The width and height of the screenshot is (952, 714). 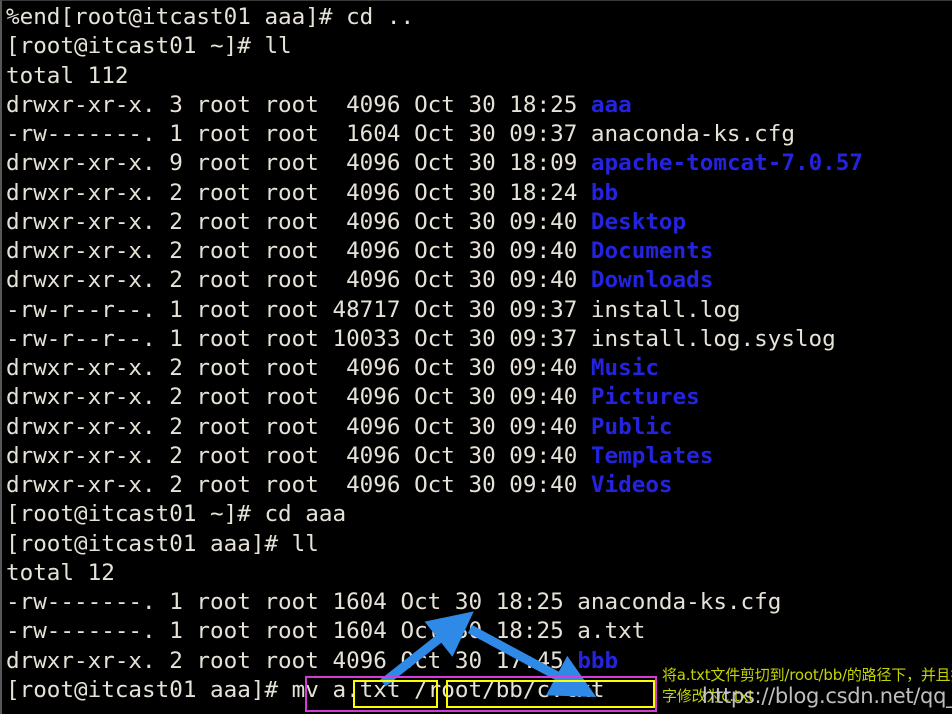 I want to click on directory-name: Desktop, so click(x=638, y=221).